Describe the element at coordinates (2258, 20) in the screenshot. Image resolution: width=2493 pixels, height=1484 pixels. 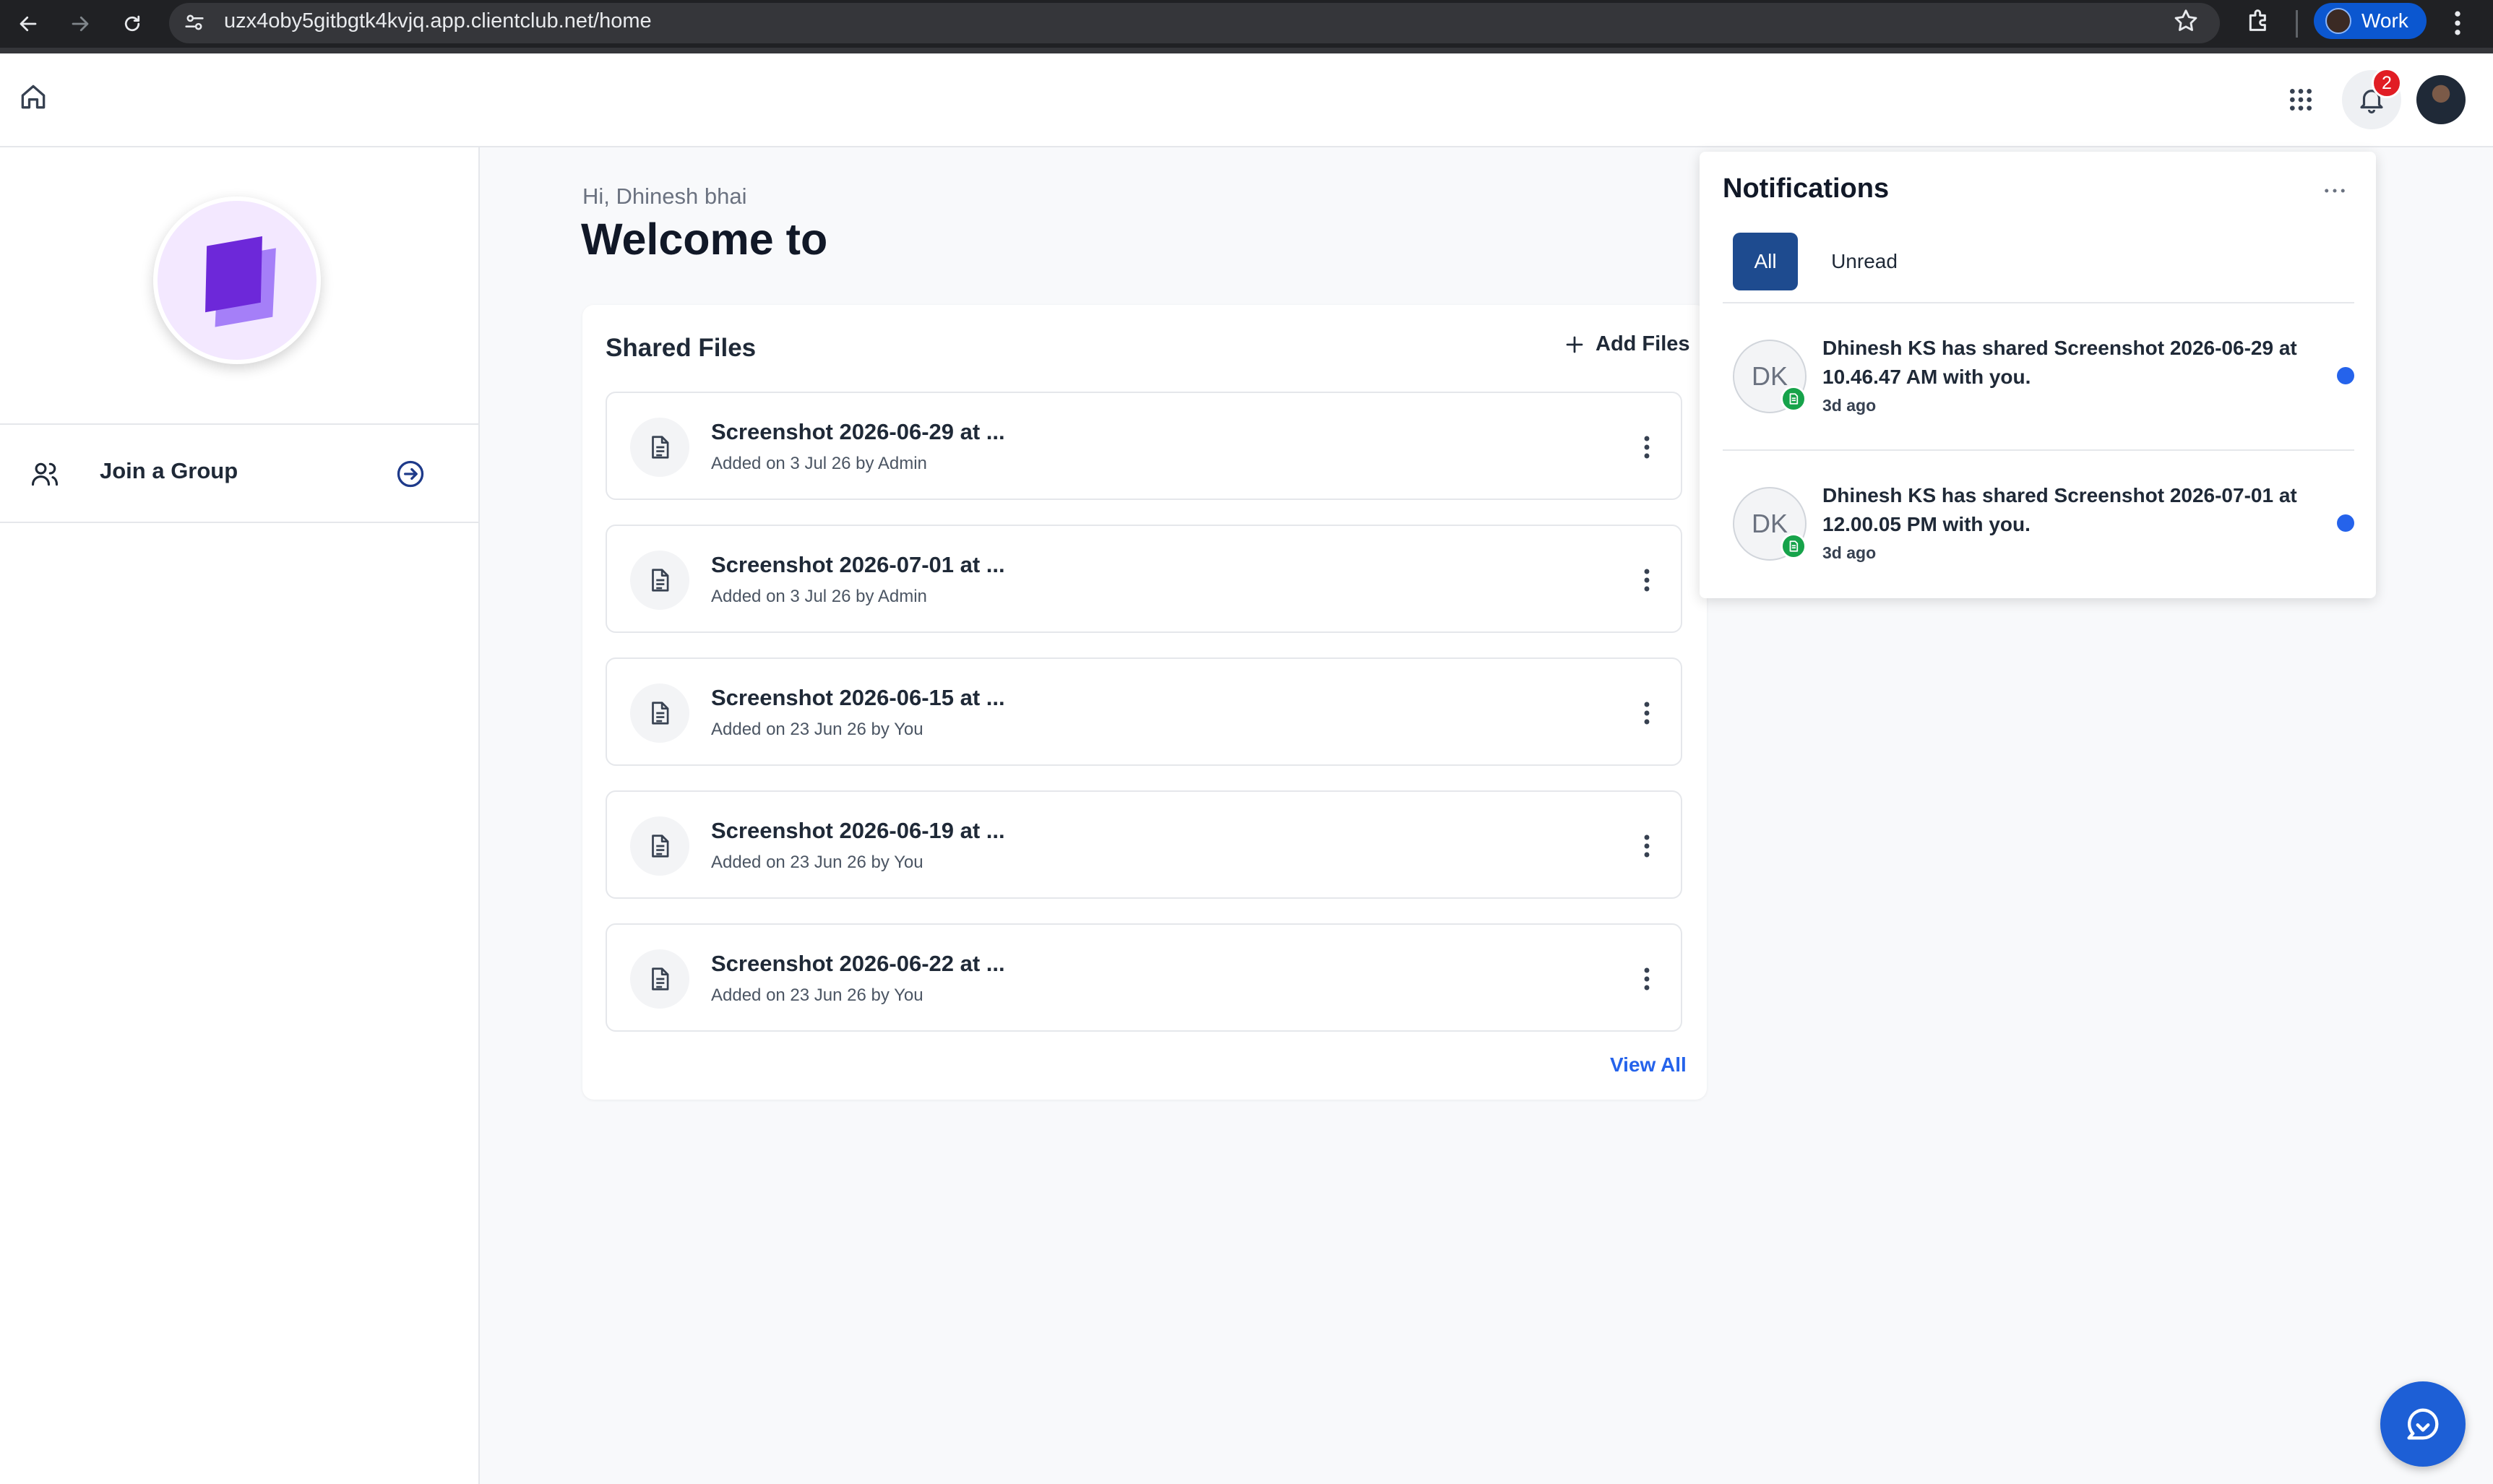
I see `extensions-icon` at that location.